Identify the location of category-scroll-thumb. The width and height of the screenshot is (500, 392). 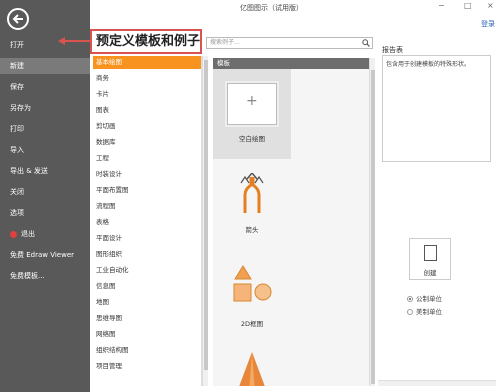
(206, 215).